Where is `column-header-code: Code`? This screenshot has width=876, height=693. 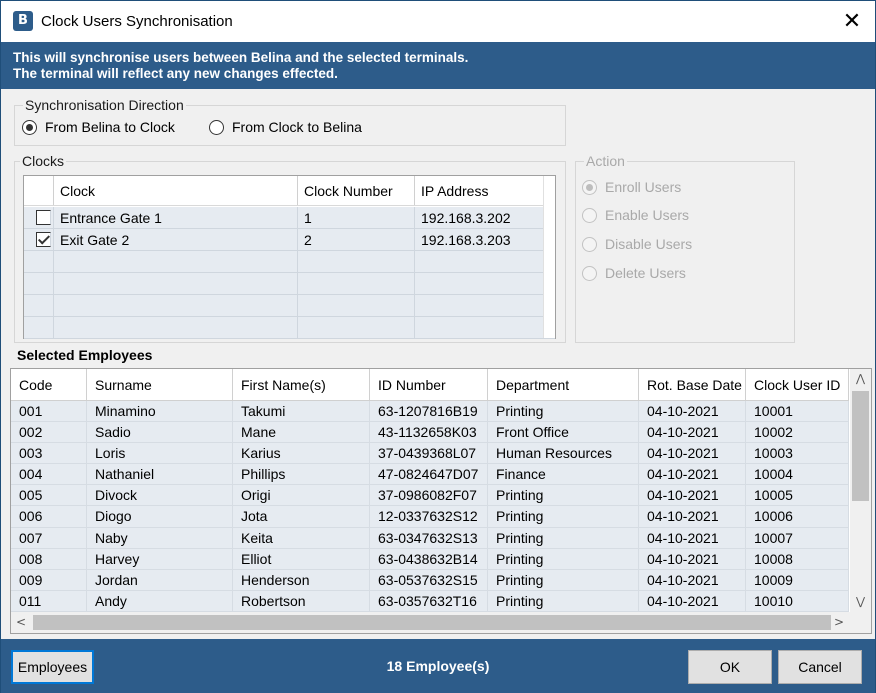
column-header-code: Code is located at coordinates (49, 384).